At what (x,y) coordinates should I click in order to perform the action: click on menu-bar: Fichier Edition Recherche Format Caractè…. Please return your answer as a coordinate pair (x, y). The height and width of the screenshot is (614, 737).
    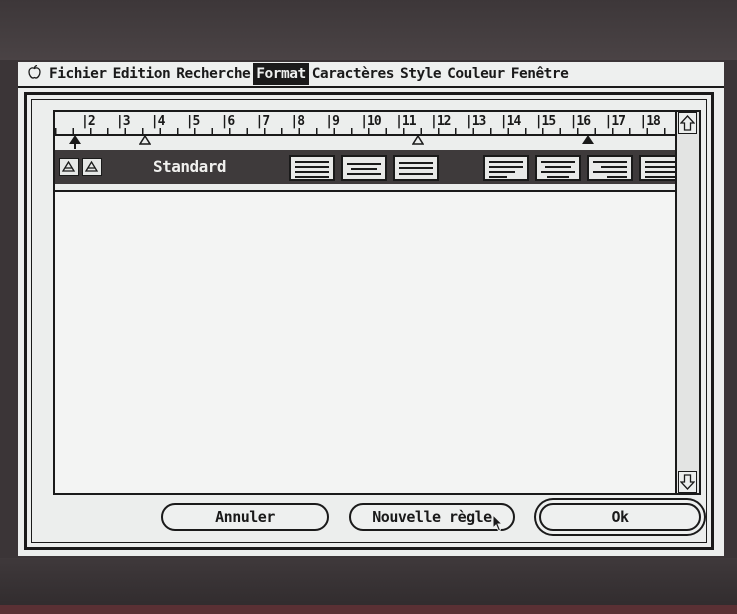
    Looking at the image, I should click on (371, 75).